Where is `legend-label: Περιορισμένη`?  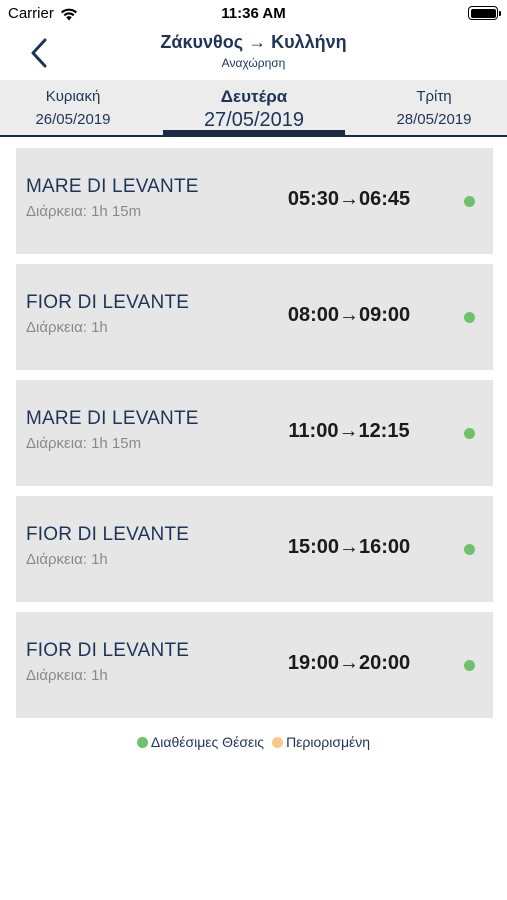
legend-label: Περιορισμένη is located at coordinates (328, 742).